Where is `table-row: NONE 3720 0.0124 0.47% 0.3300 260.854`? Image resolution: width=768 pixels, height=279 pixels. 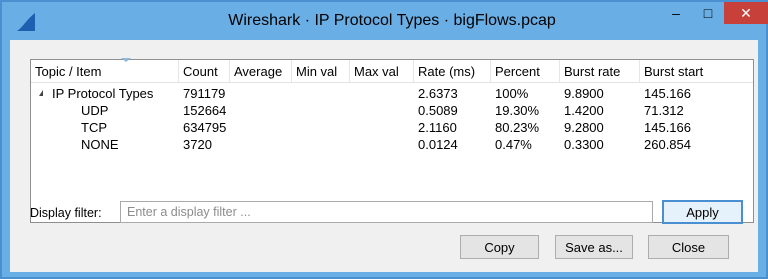
table-row: NONE 3720 0.0124 0.47% 0.3300 260.854 is located at coordinates (392, 144).